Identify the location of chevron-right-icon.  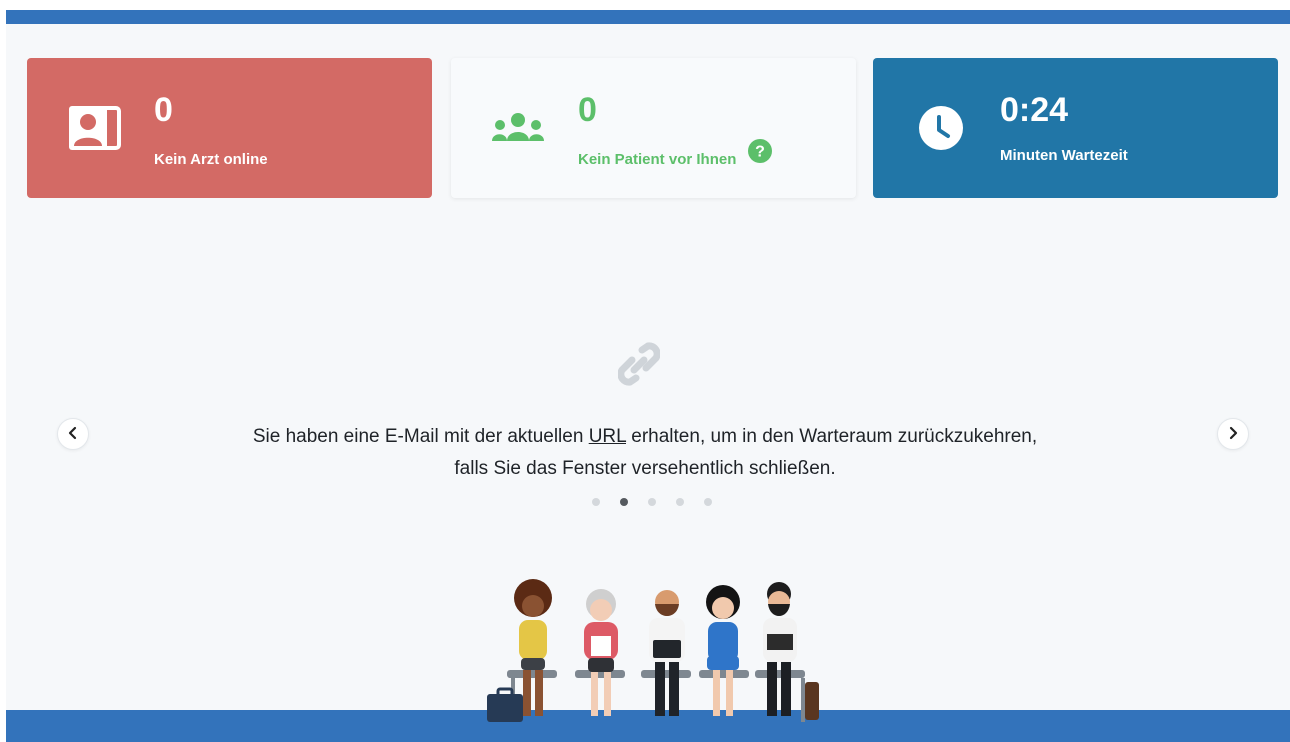
(1233, 434).